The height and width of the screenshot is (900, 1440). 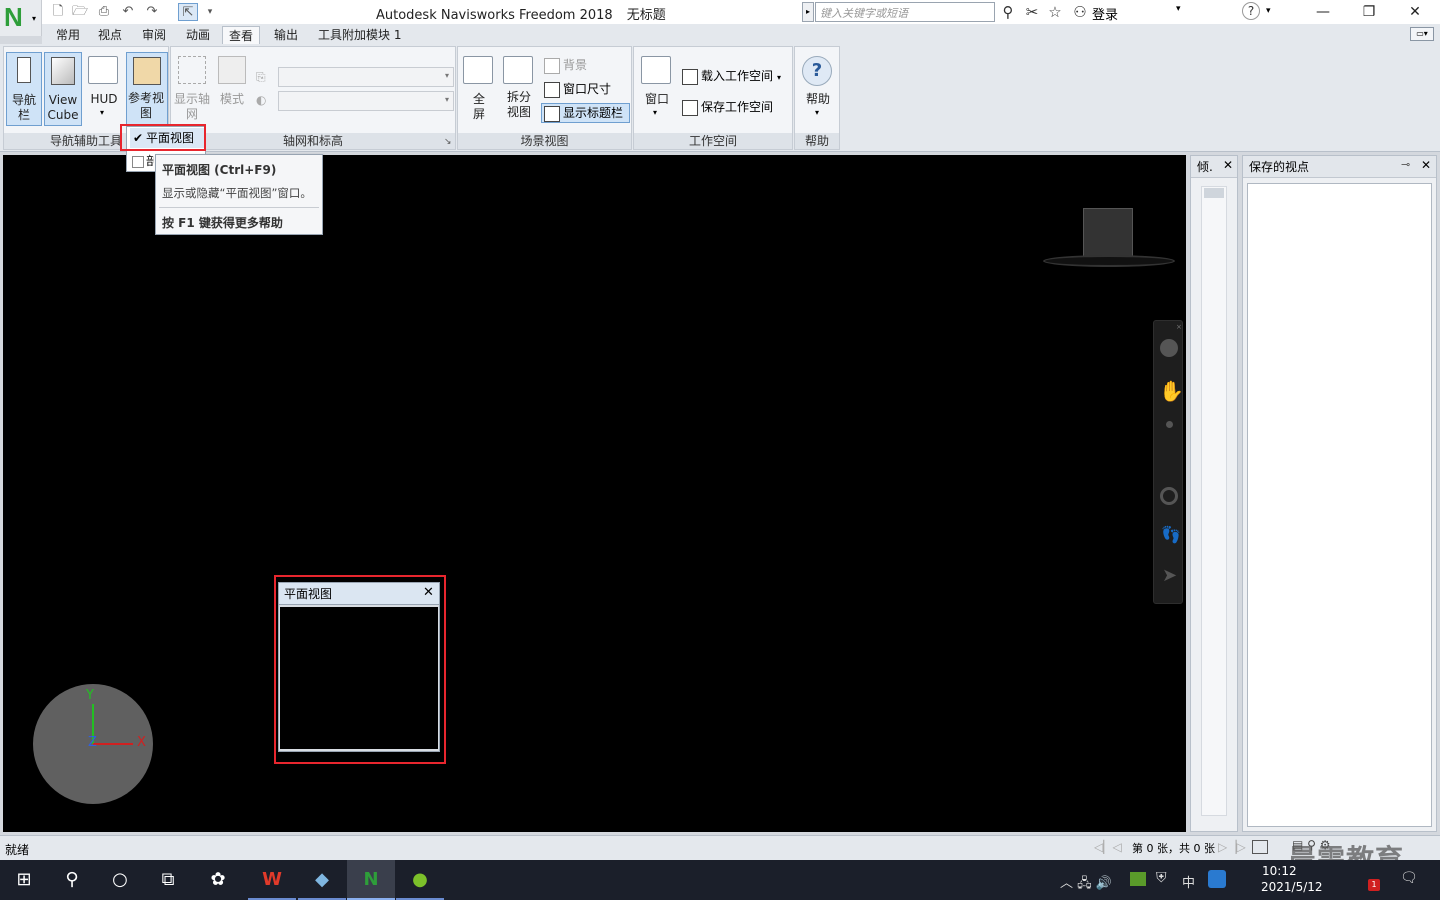 I want to click on communication-icon: ✂, so click(x=1032, y=12).